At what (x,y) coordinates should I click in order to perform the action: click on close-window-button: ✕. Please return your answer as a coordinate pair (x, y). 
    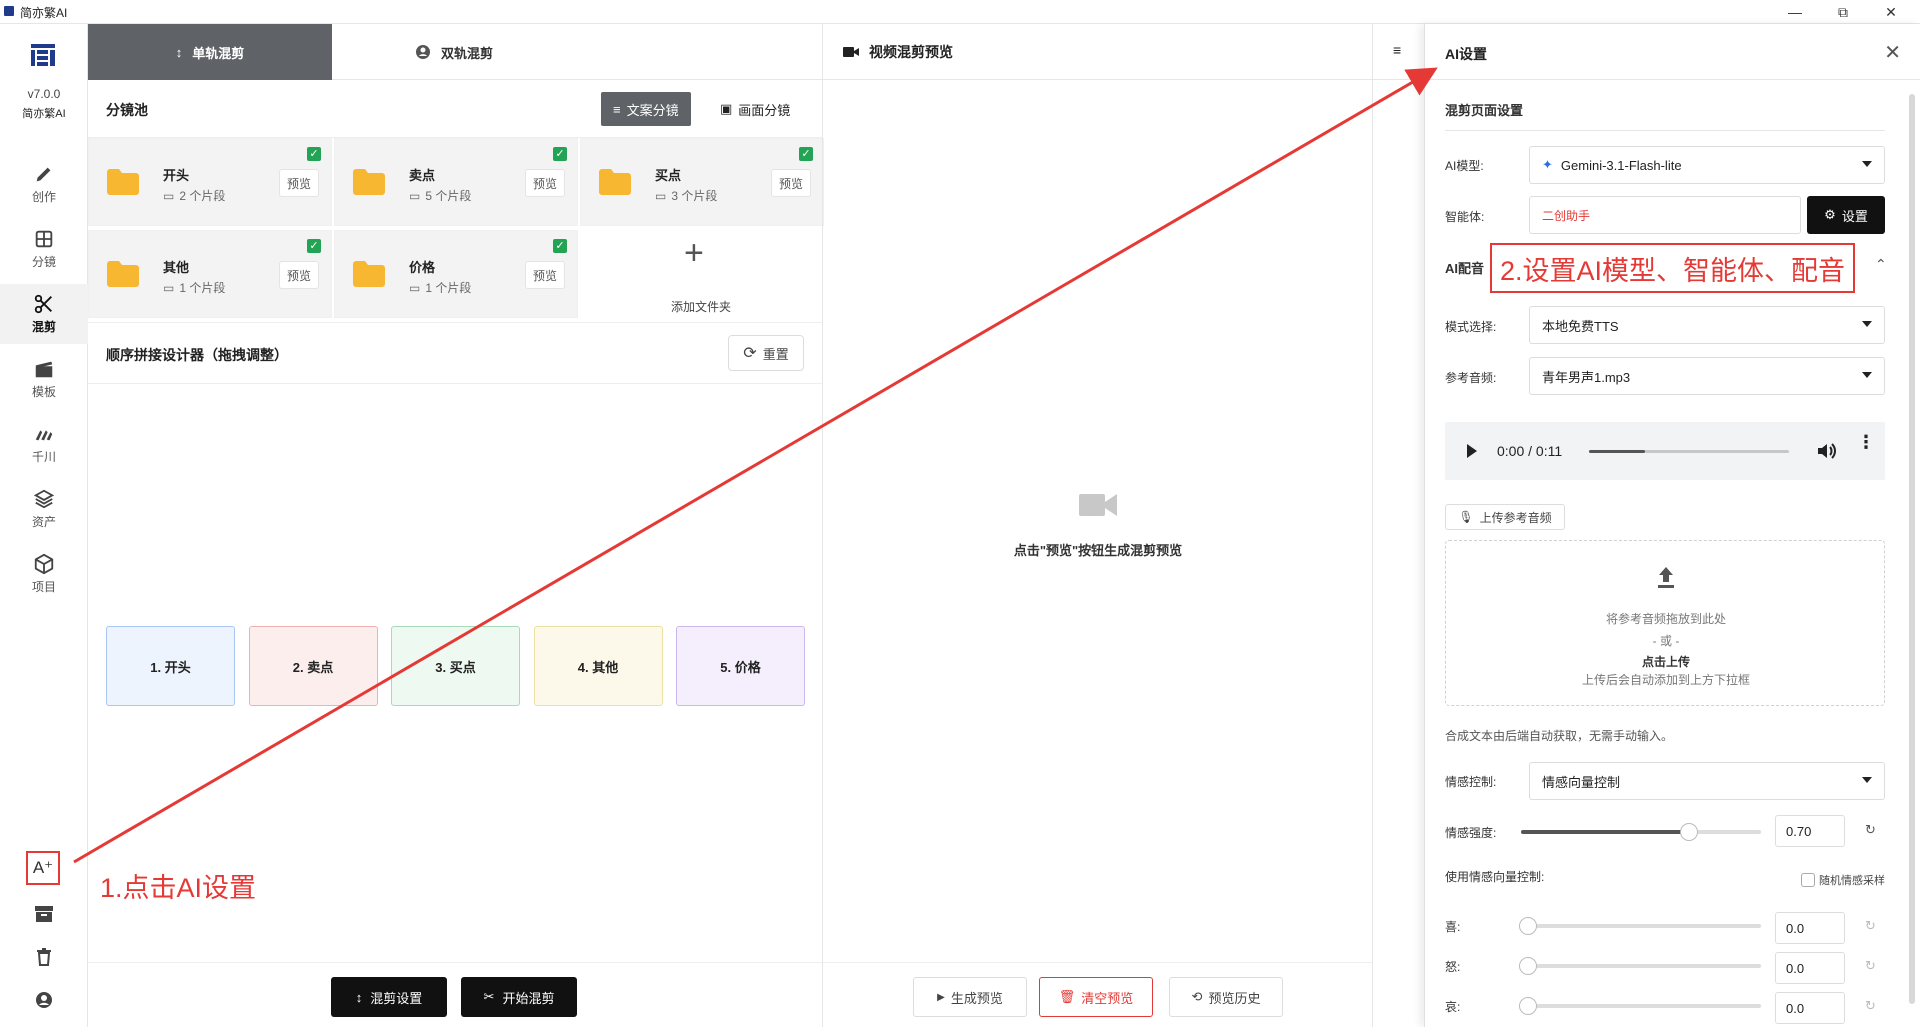
    Looking at the image, I should click on (1891, 12).